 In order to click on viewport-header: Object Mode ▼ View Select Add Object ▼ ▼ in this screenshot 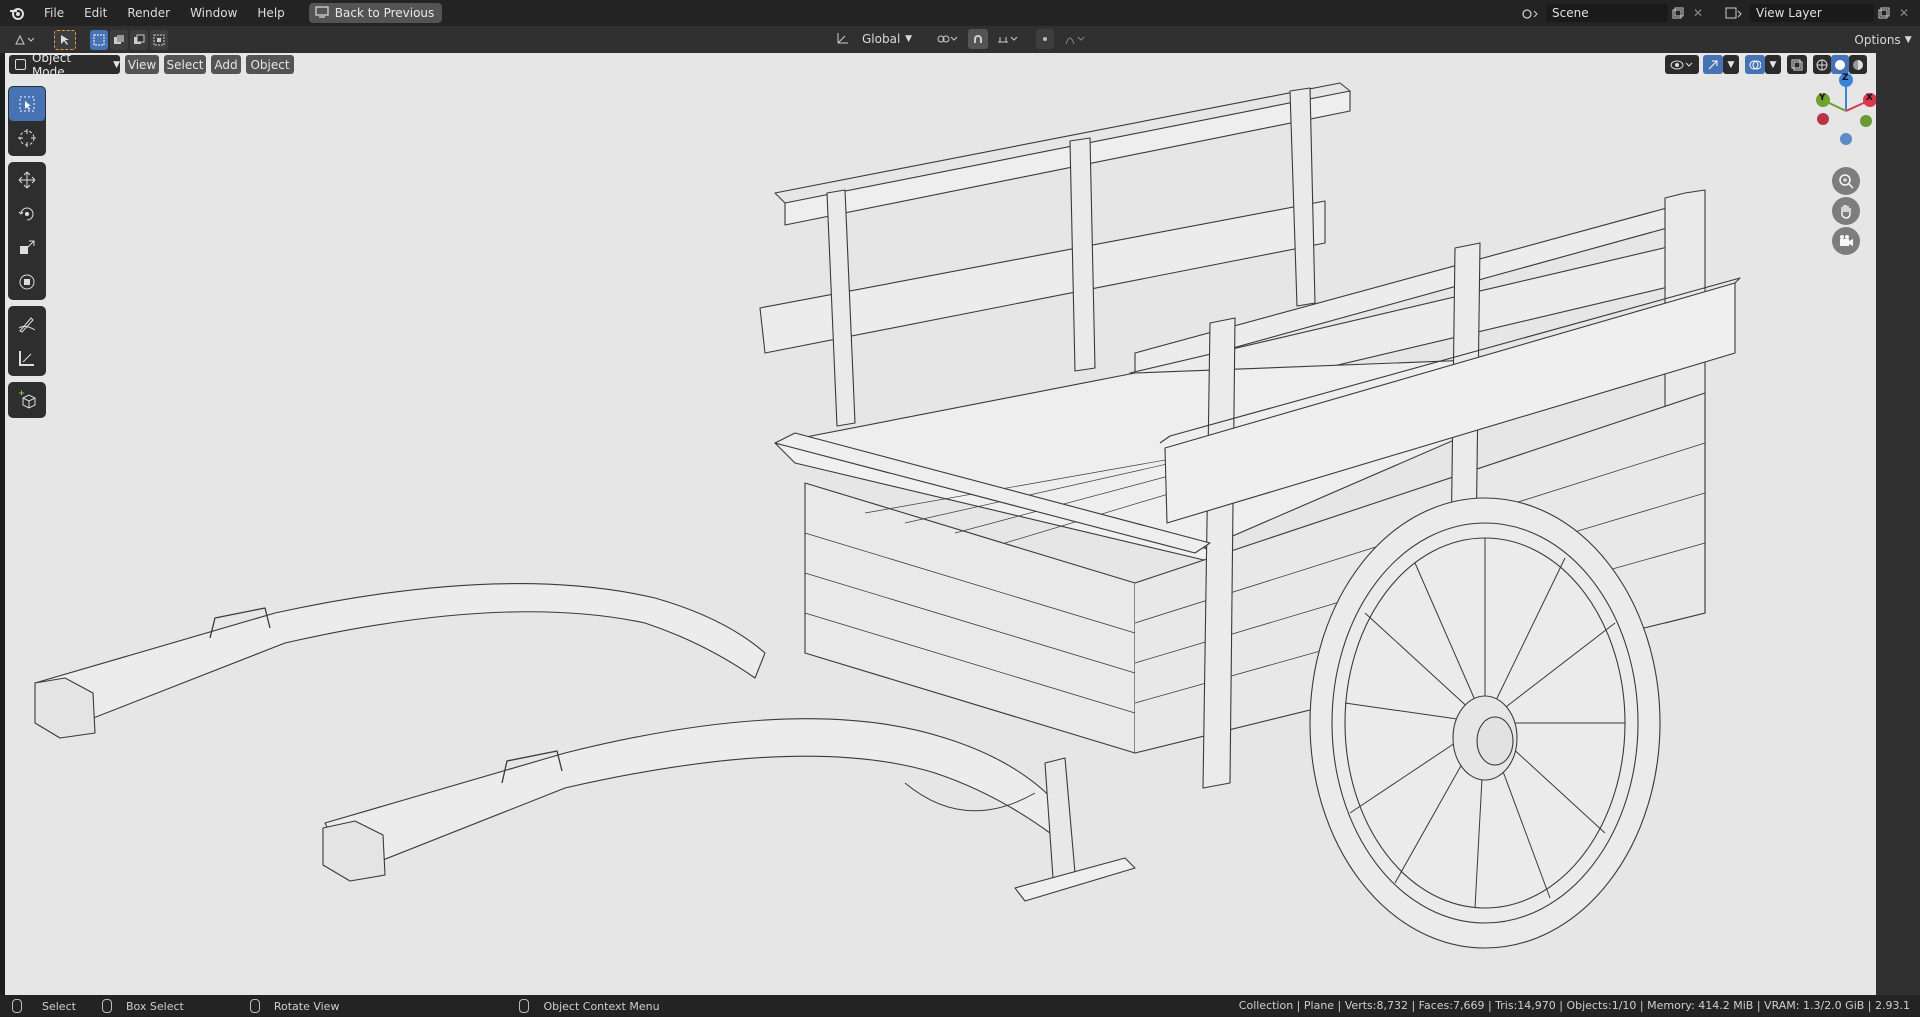, I will do `click(940, 66)`.